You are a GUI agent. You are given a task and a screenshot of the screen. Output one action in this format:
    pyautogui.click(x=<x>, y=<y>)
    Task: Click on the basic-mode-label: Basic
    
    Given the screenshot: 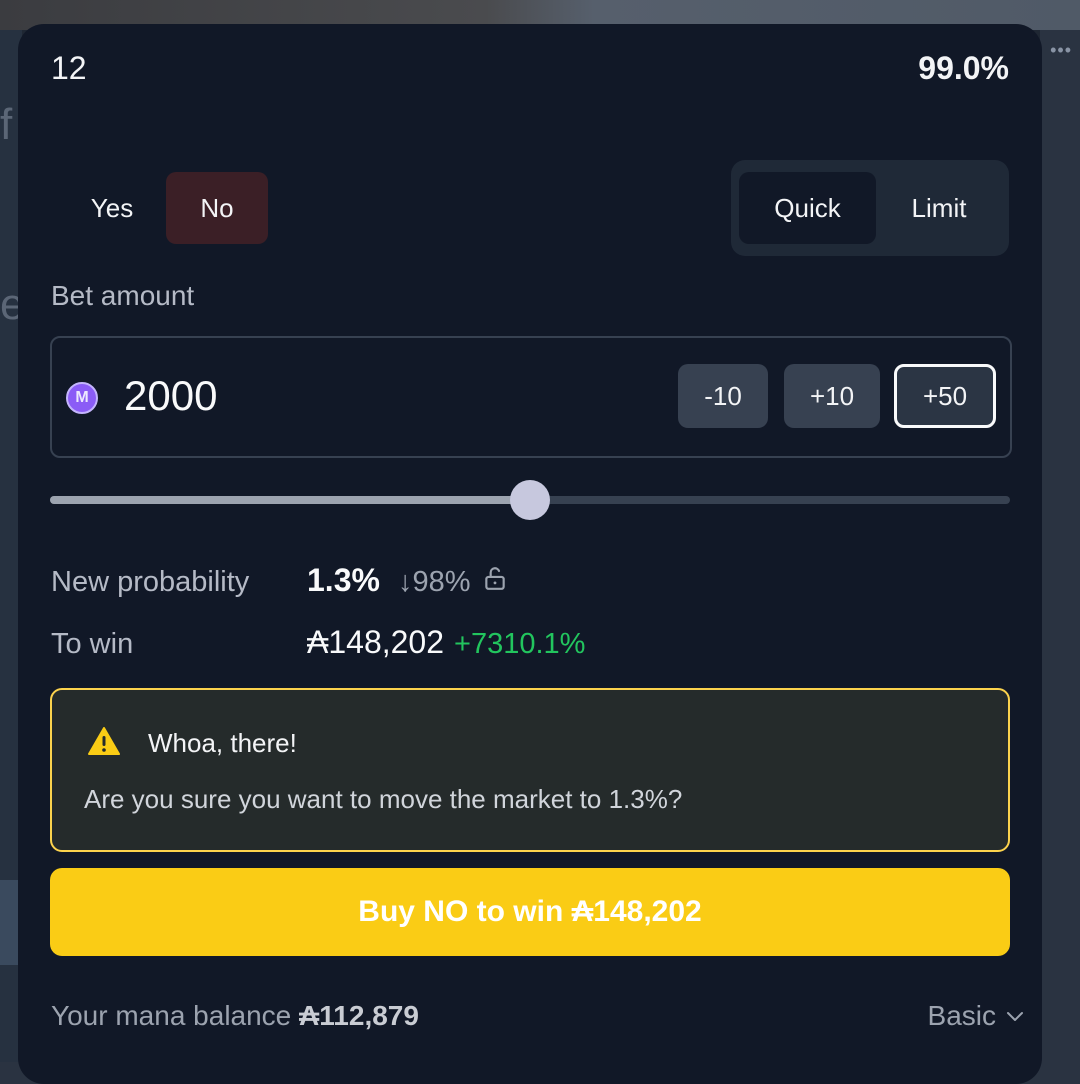 What is the action you would take?
    pyautogui.click(x=962, y=1016)
    